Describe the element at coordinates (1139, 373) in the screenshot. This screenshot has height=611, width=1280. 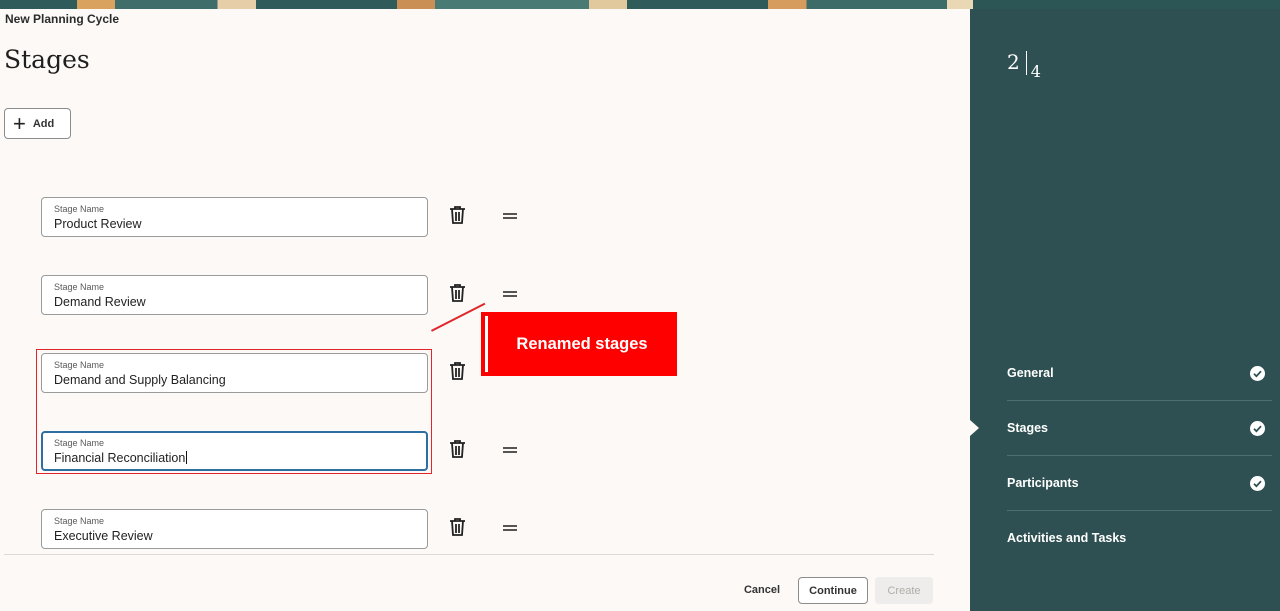
I see `step-general: General` at that location.